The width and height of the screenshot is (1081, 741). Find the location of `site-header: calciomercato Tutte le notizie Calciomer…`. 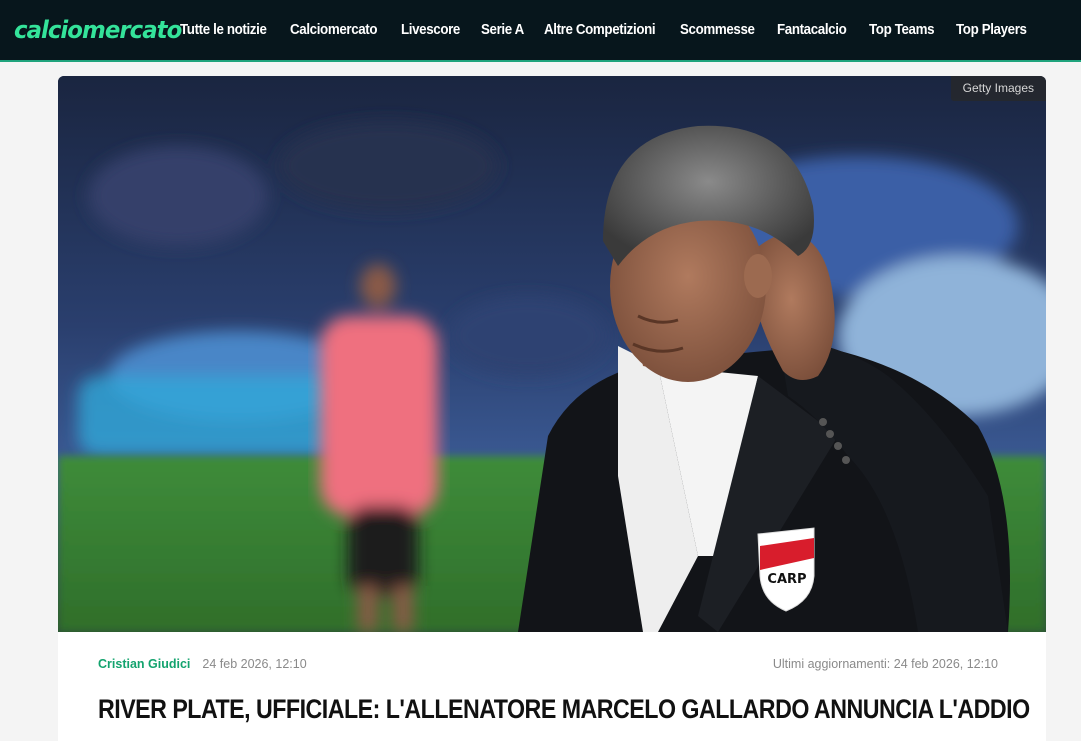

site-header: calciomercato Tutte le notizie Calciomer… is located at coordinates (540, 31).